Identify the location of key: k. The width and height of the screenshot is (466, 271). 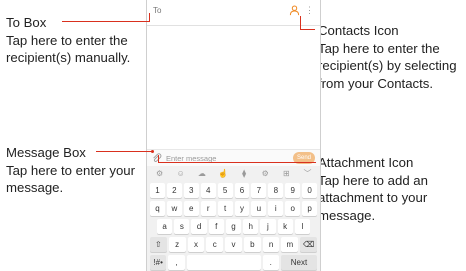
(285, 226).